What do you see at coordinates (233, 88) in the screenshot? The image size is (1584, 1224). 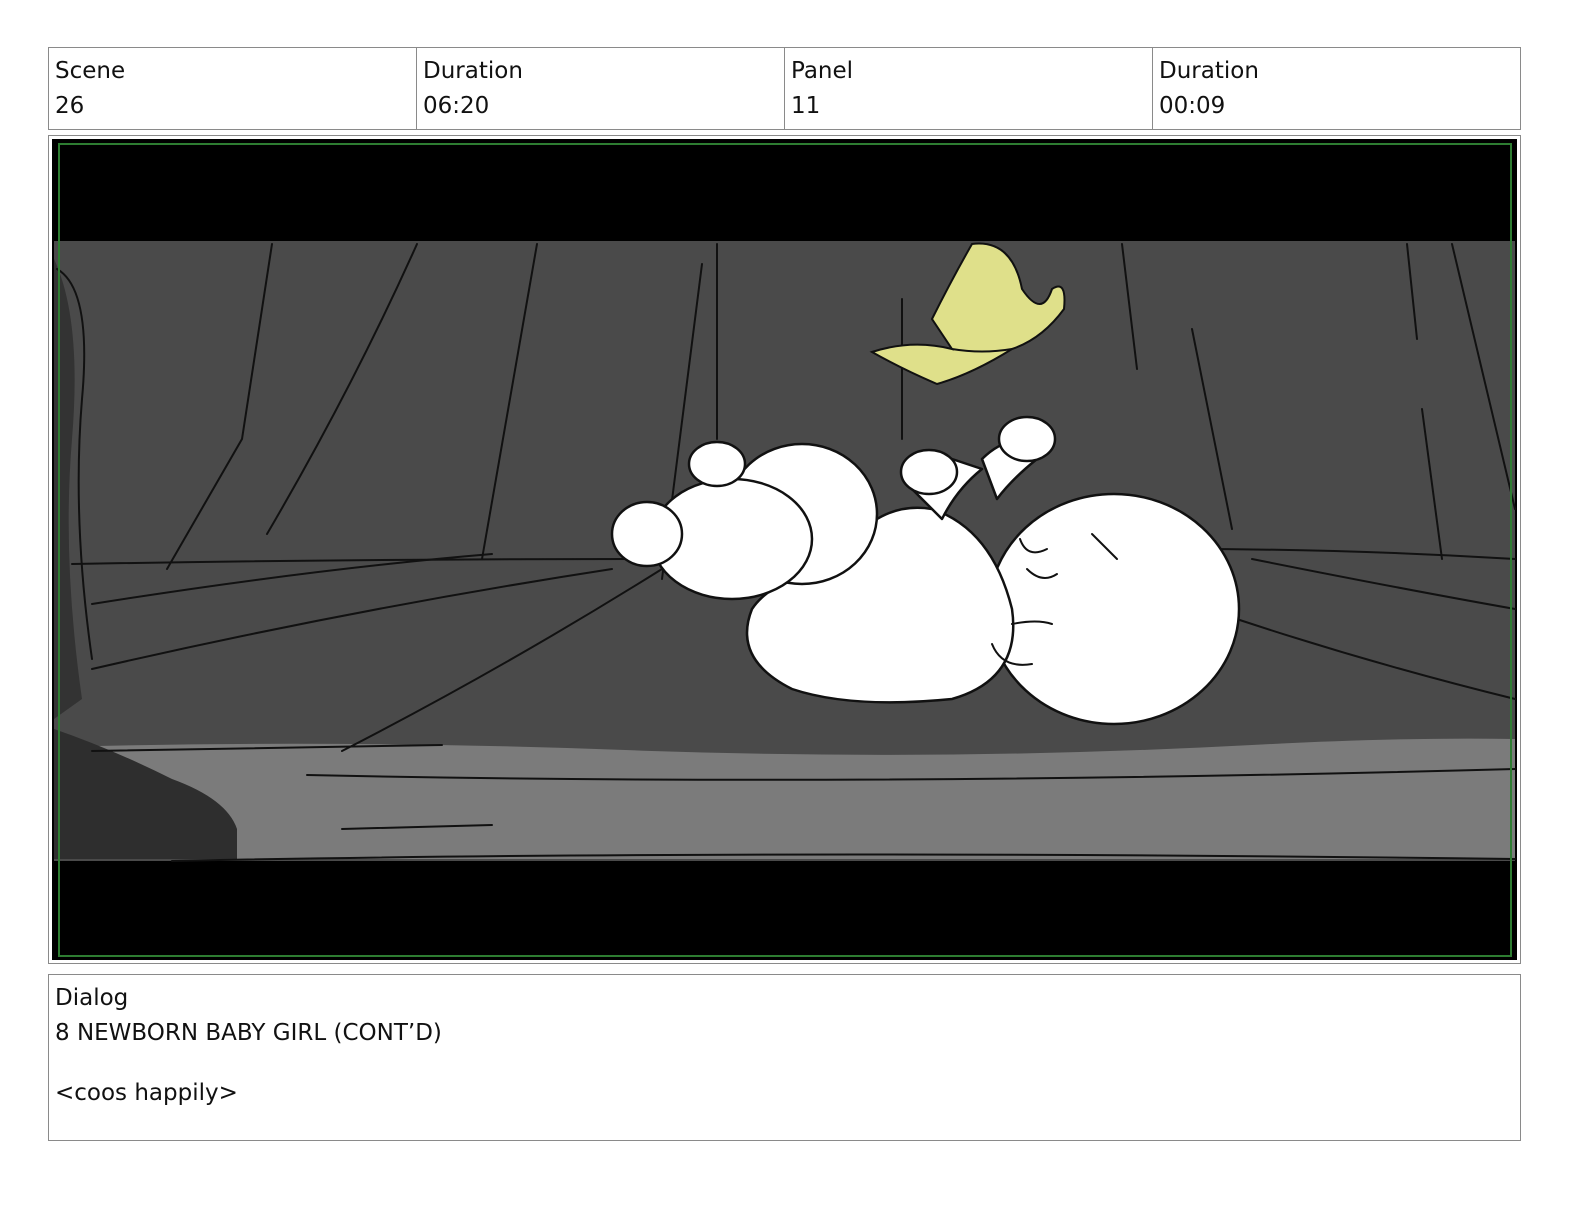 I see `scene-cell: Scene 26` at bounding box center [233, 88].